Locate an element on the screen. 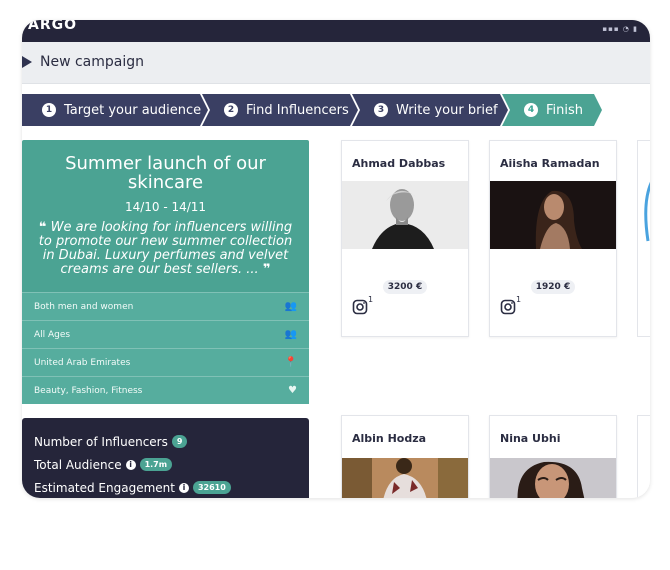  influencer-card: Ahmad Dabbas 3200 € 1 is located at coordinates (405, 238).